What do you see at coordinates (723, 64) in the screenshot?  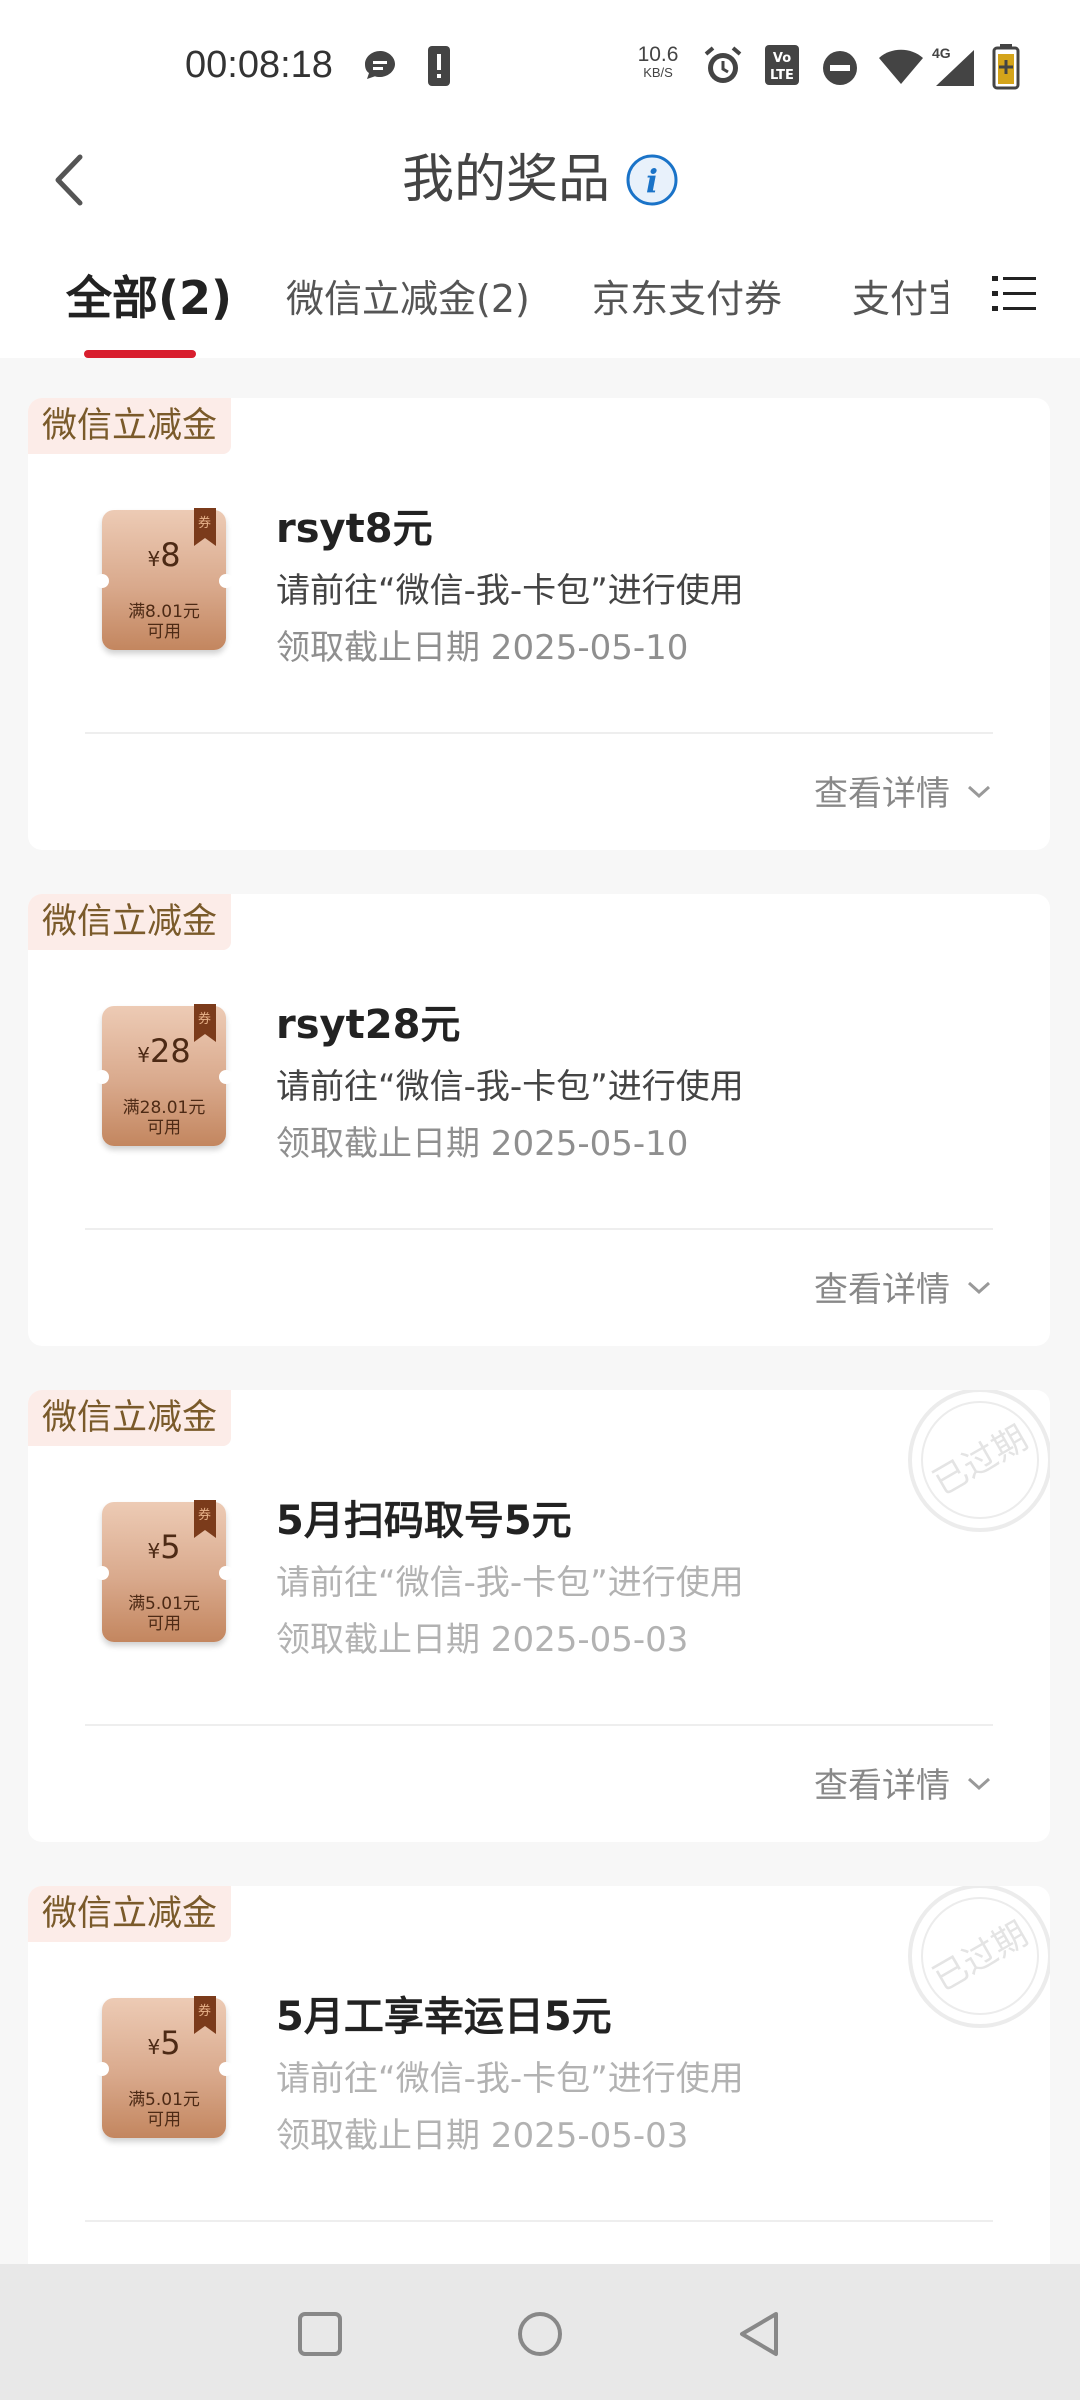 I see `alarm-icon` at bounding box center [723, 64].